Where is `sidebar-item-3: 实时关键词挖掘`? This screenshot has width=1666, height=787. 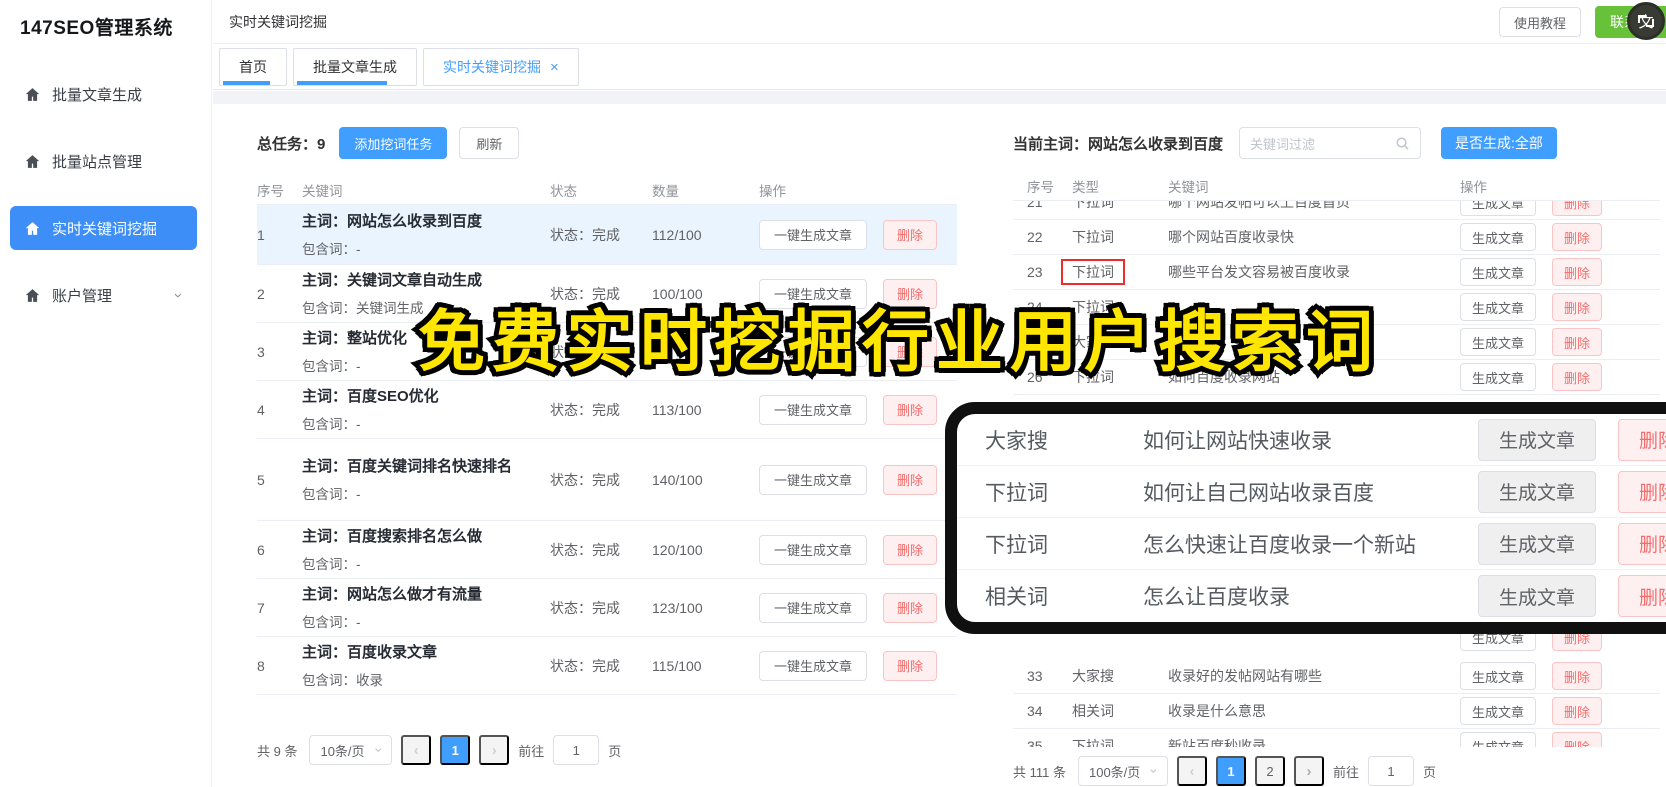 sidebar-item-3: 实时关键词挖掘 is located at coordinates (103, 228).